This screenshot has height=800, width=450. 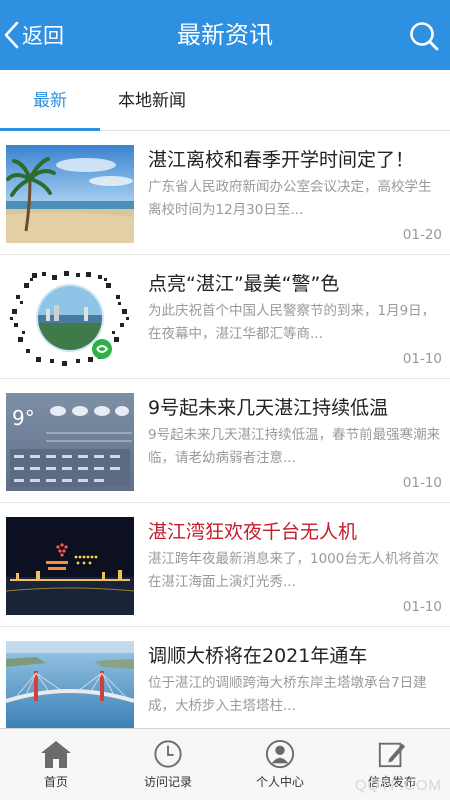 What do you see at coordinates (163, 100) in the screenshot?
I see `tab-local-news: 本地新闻` at bounding box center [163, 100].